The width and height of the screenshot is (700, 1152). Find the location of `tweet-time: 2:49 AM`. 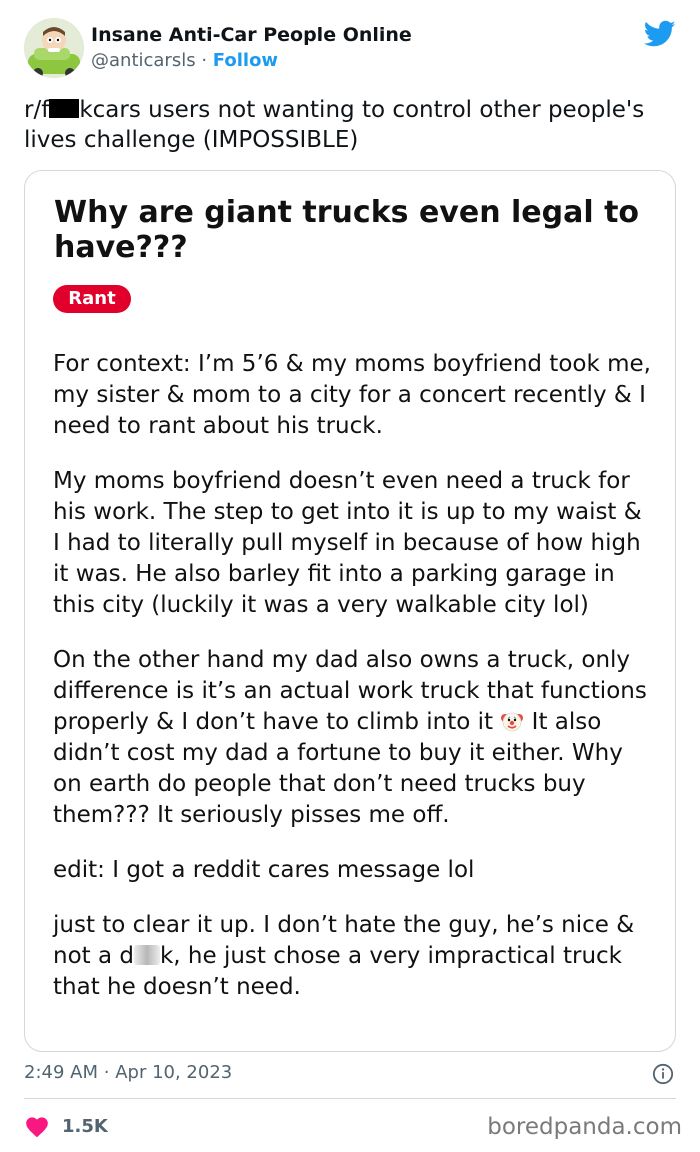

tweet-time: 2:49 AM is located at coordinates (61, 1072).